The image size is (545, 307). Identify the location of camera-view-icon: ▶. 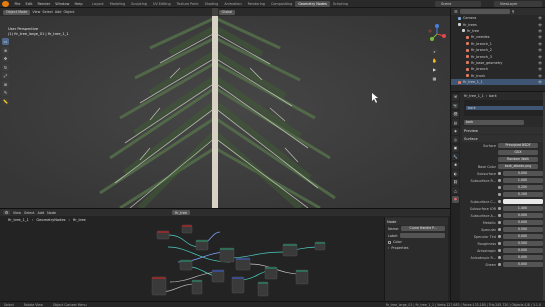
(434, 69).